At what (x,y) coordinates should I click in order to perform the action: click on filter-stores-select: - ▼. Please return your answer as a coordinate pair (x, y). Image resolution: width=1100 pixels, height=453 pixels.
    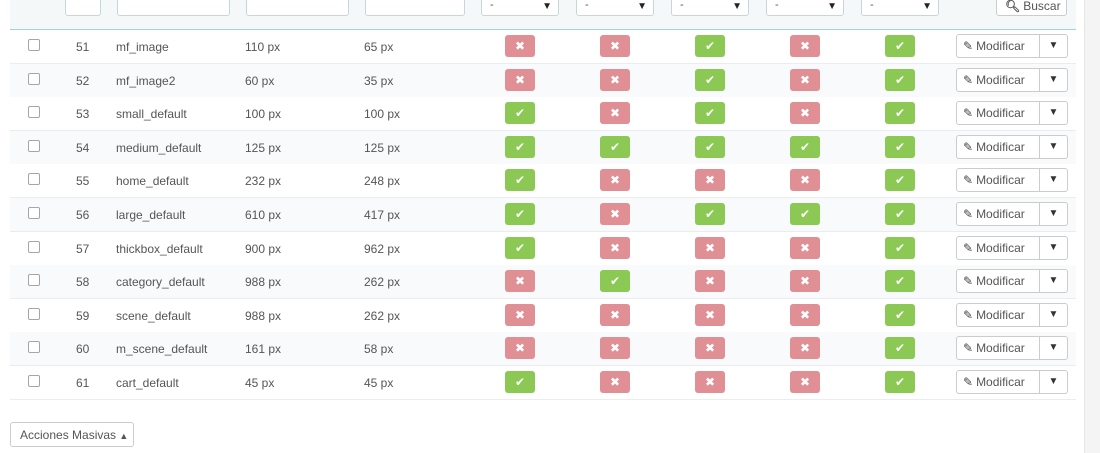
    Looking at the image, I should click on (900, 8).